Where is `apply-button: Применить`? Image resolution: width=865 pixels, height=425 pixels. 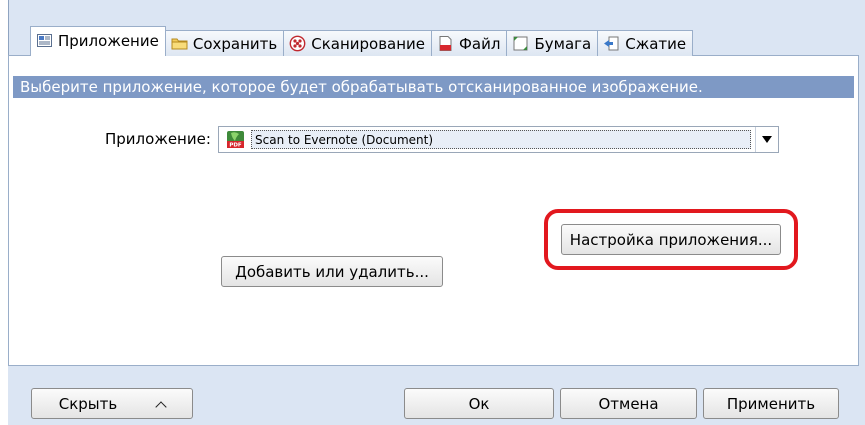 apply-button: Применить is located at coordinates (771, 403).